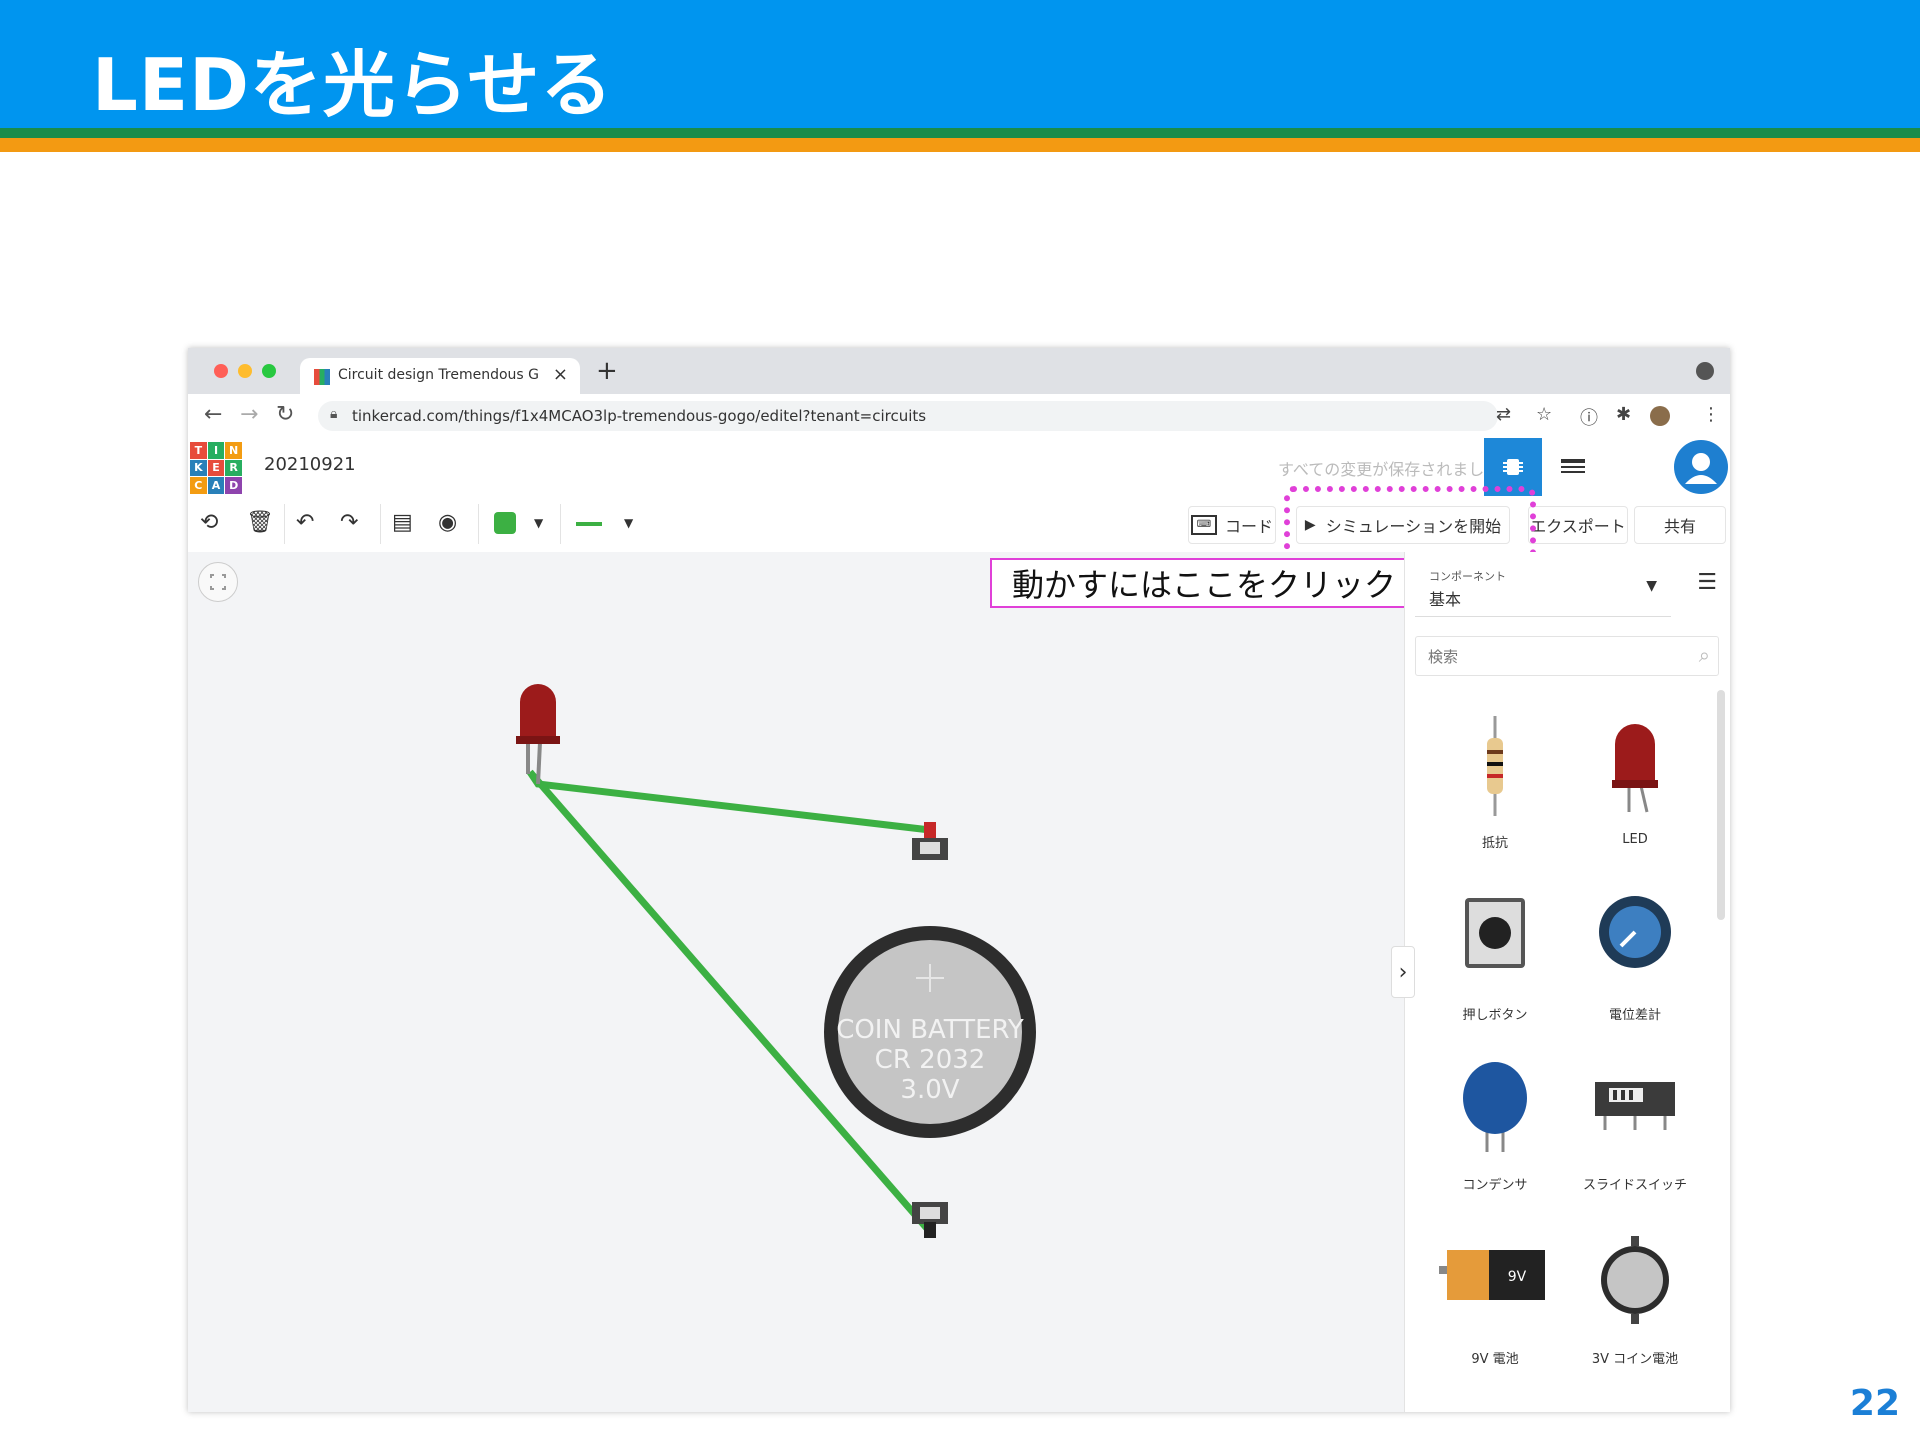 Image resolution: width=1920 pixels, height=1440 pixels. I want to click on bookmark-star-icon: ☆, so click(1544, 414).